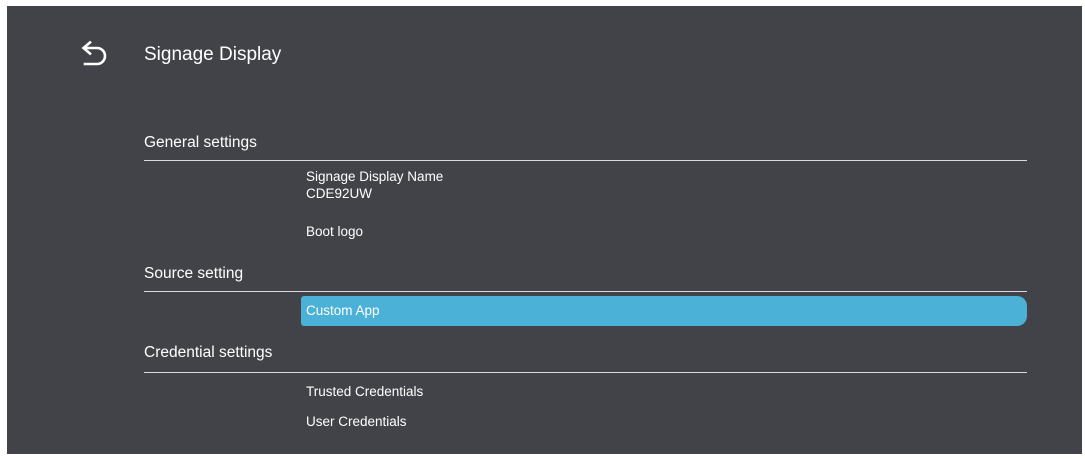 The width and height of the screenshot is (1085, 459). What do you see at coordinates (664, 421) in the screenshot?
I see `user-credentials-item: User Credentials` at bounding box center [664, 421].